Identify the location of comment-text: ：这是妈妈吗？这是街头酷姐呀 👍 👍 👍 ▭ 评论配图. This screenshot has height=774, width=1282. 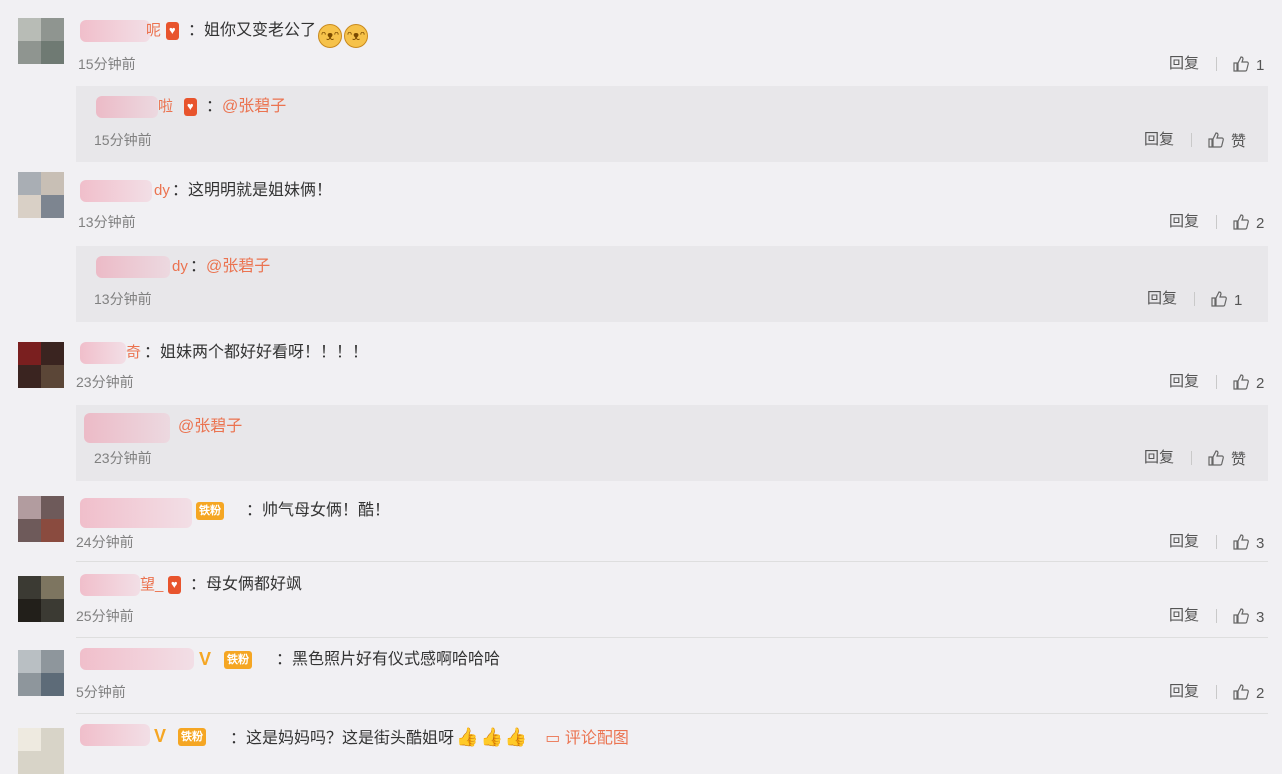
(429, 737).